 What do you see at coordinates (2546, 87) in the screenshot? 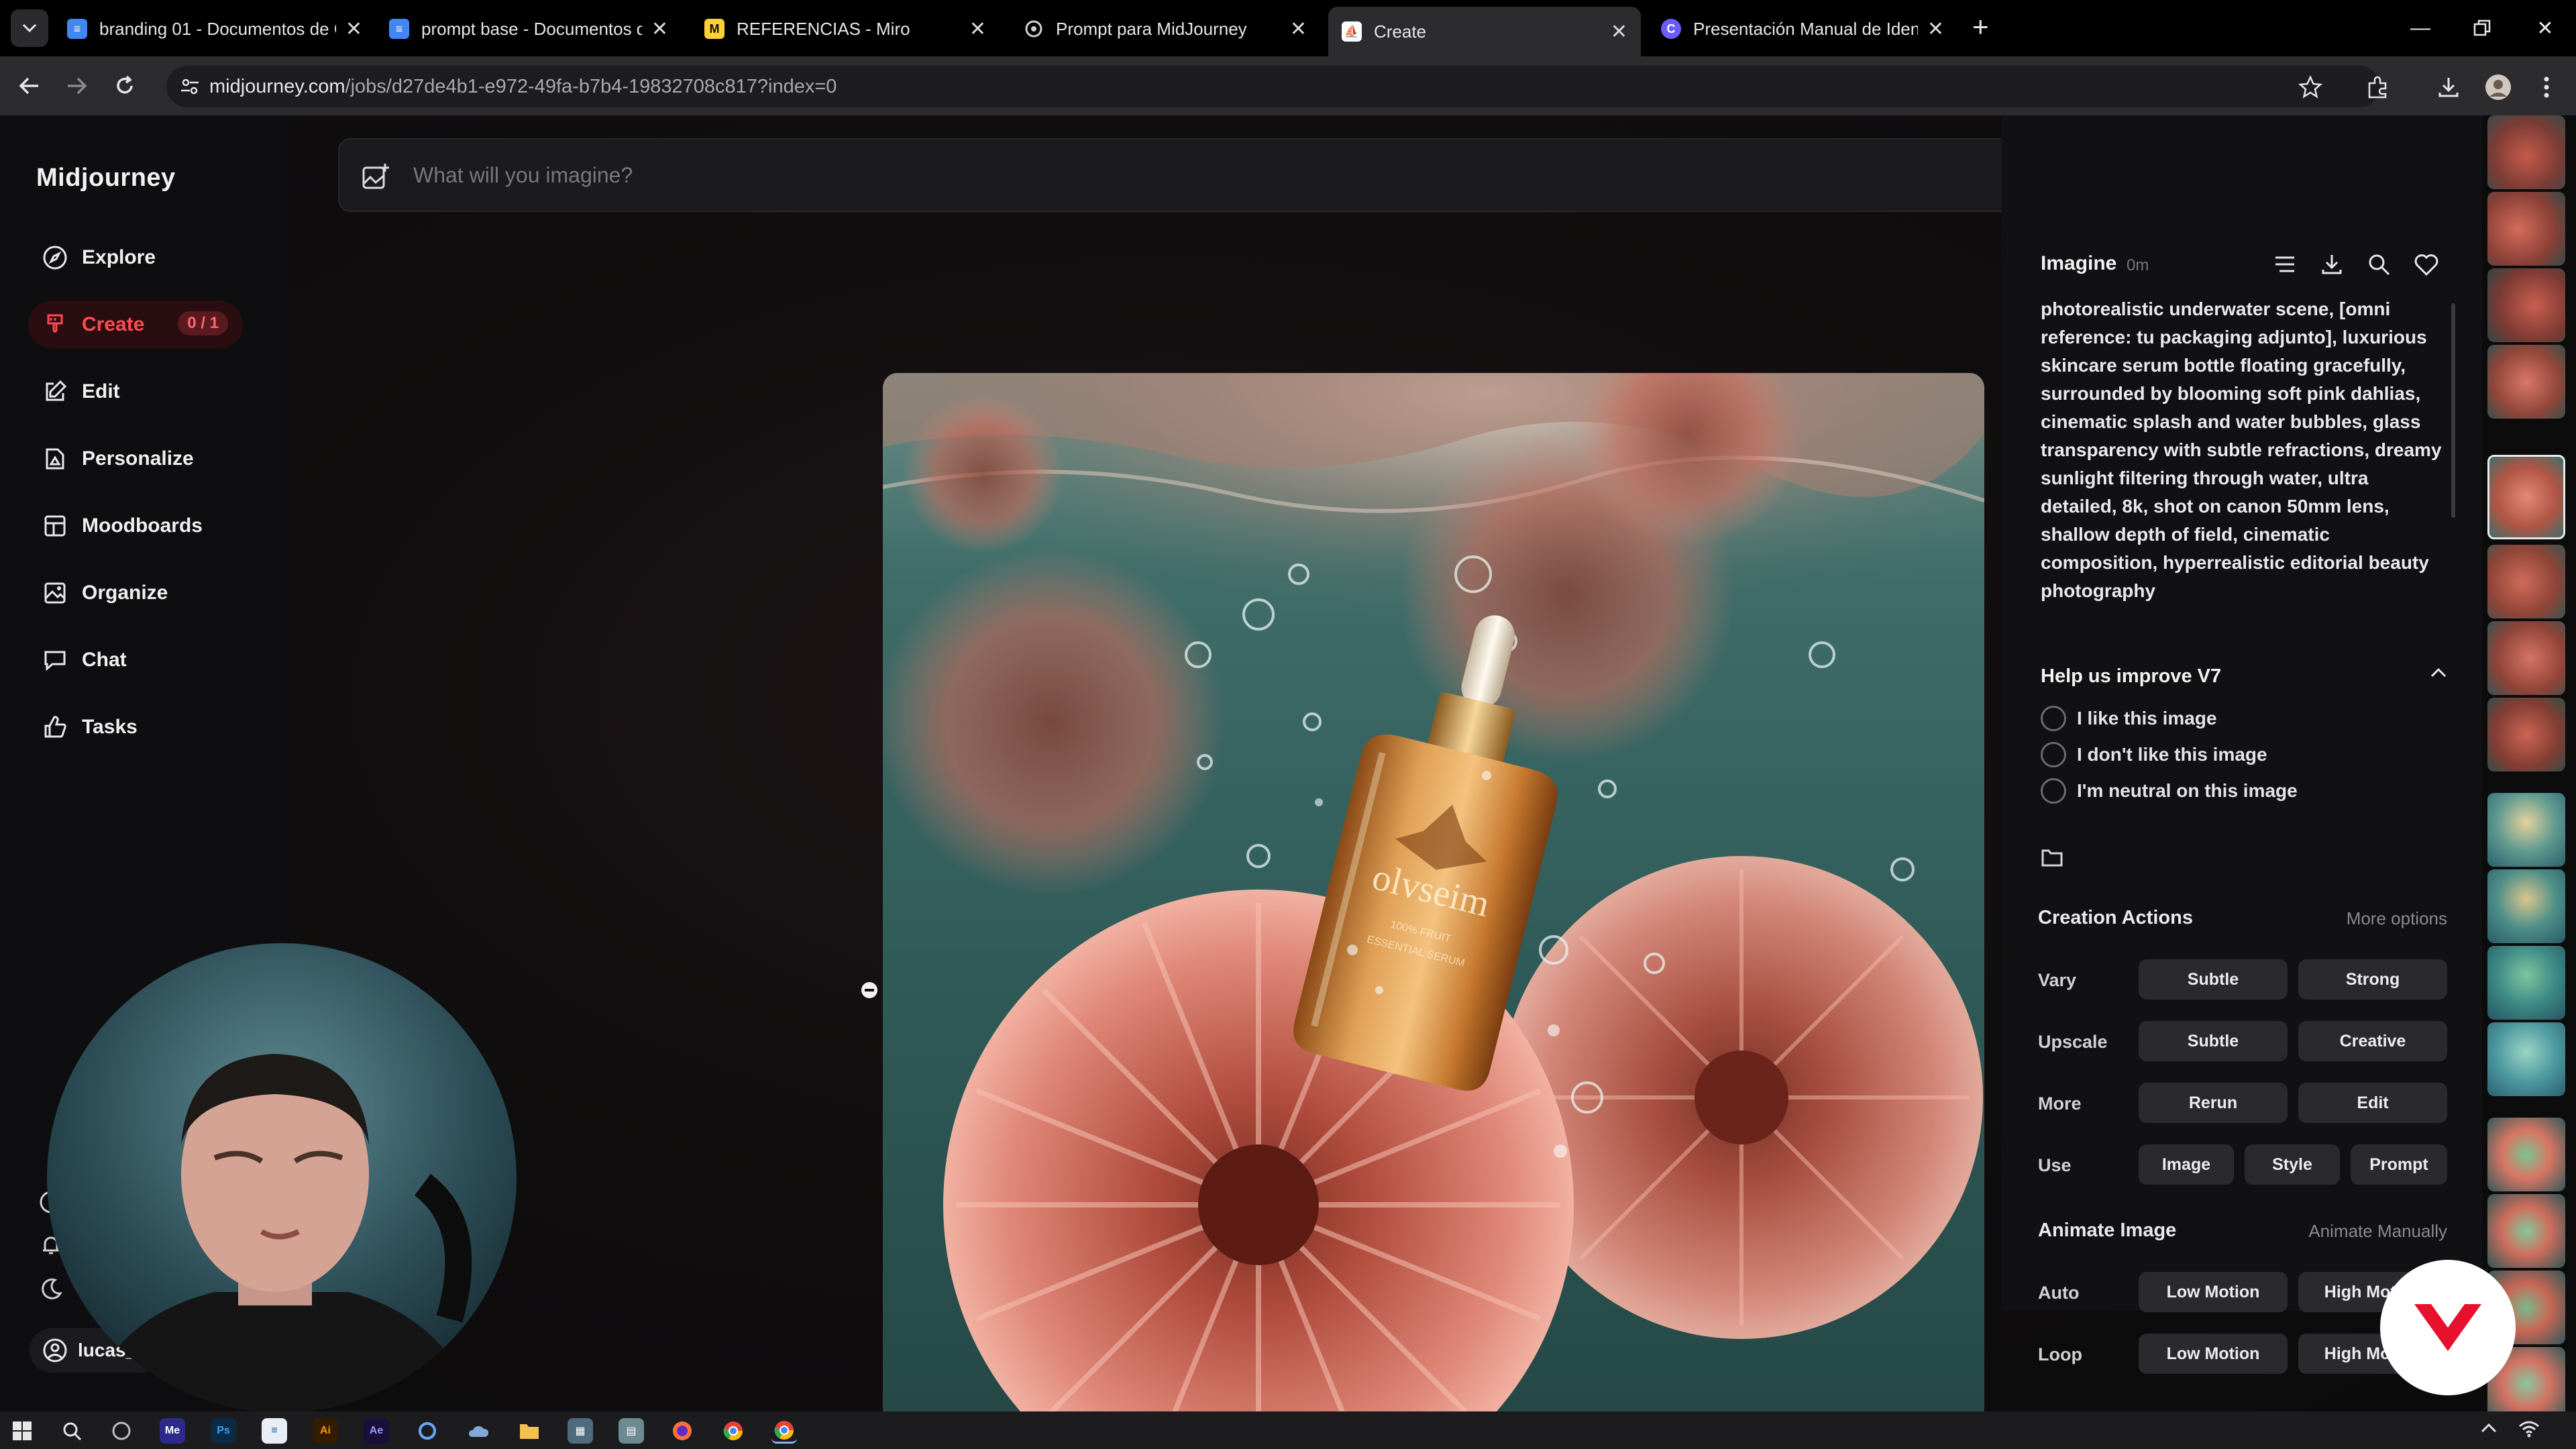
I see `browser-menu-icon` at bounding box center [2546, 87].